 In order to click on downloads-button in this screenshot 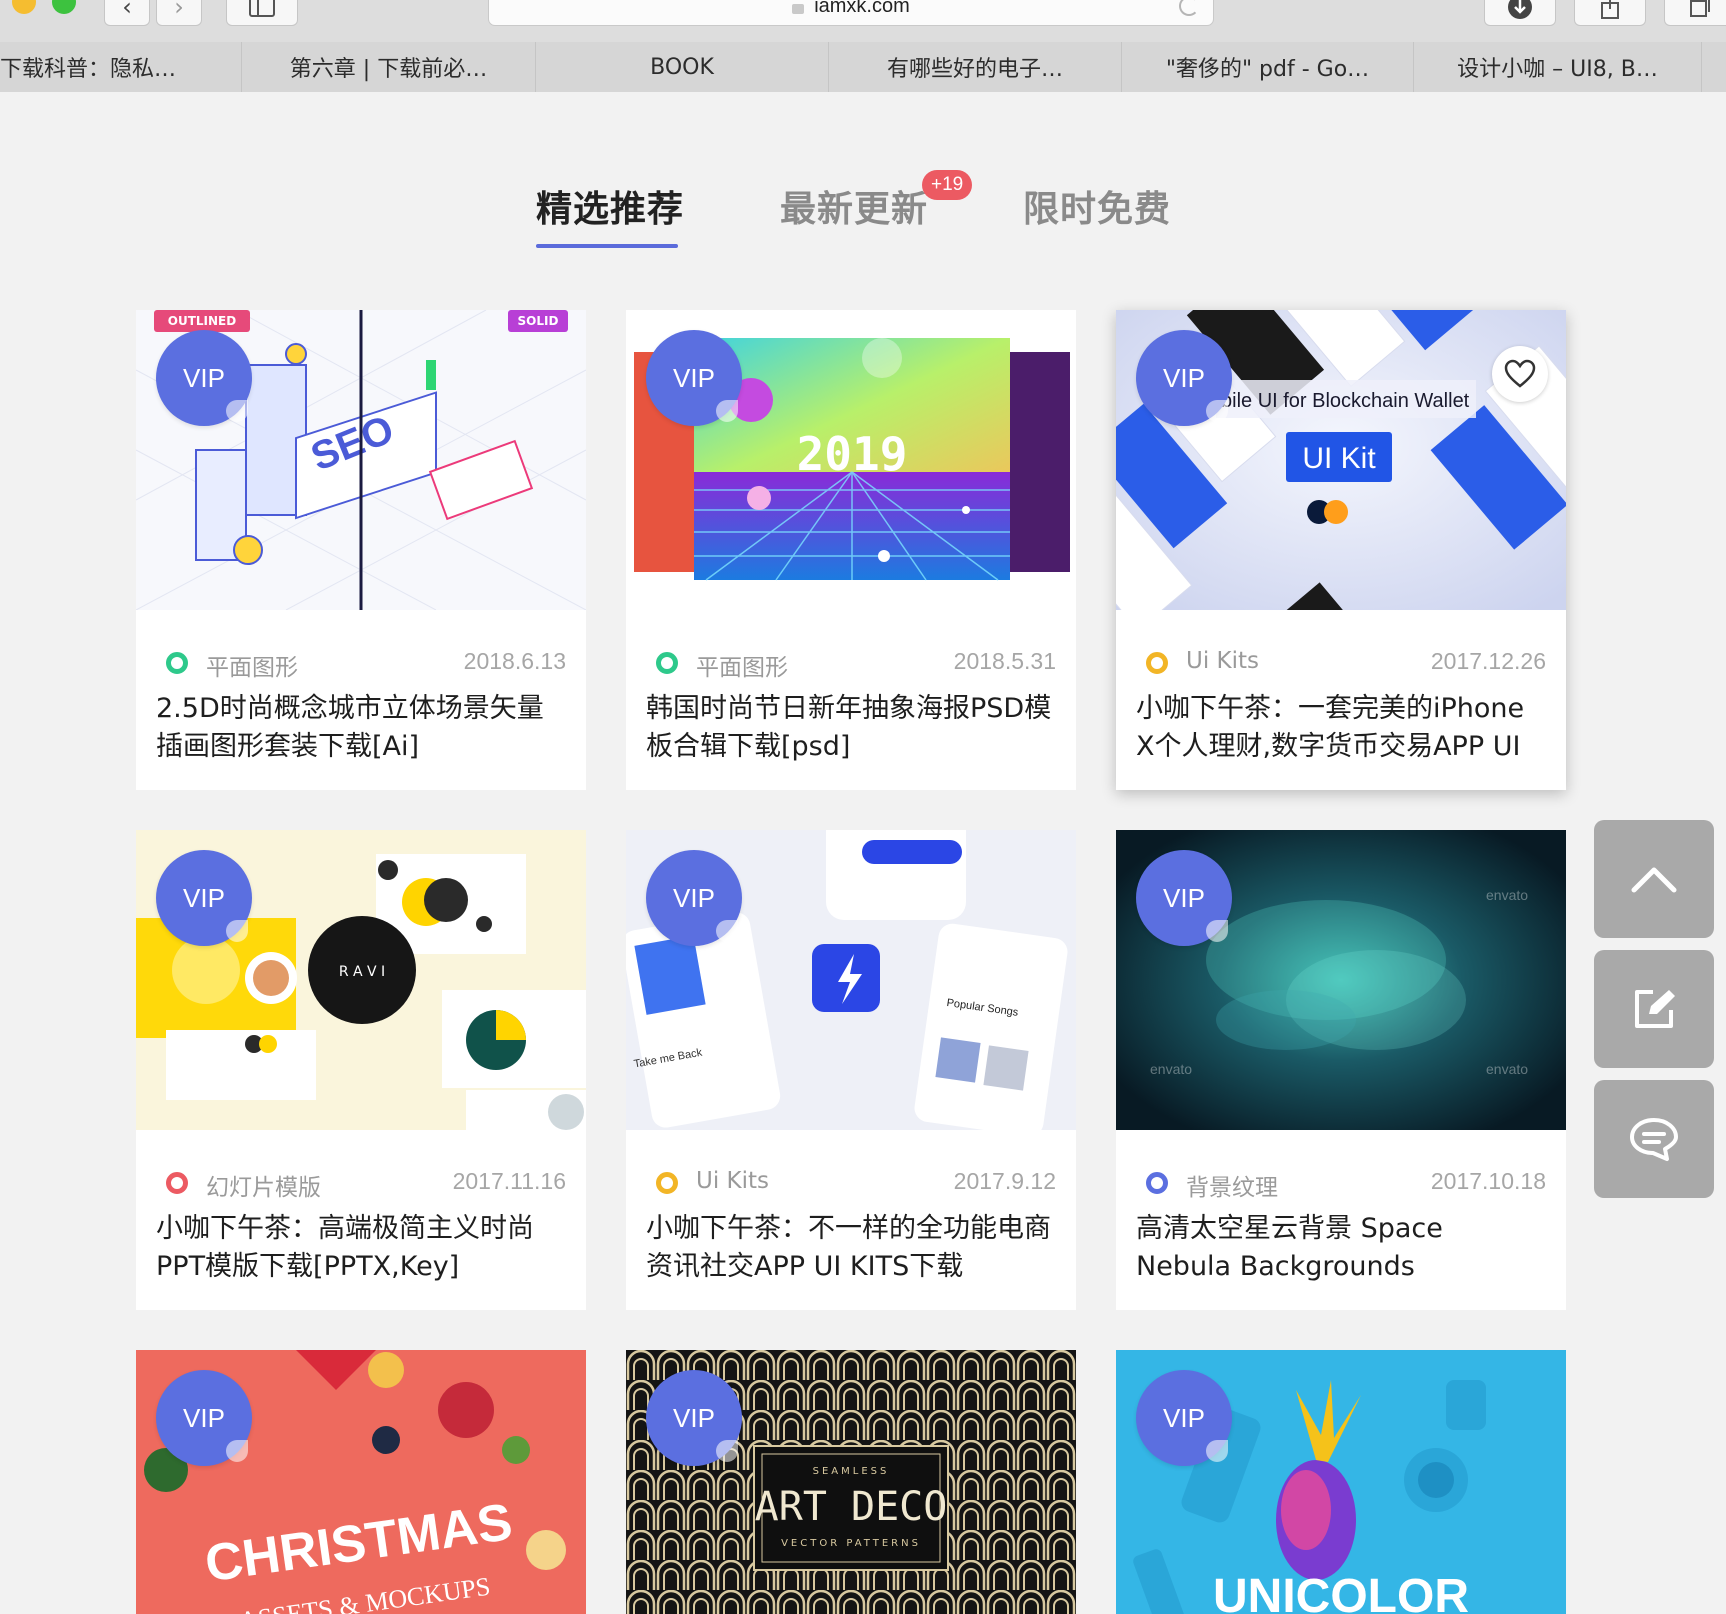, I will do `click(1520, 13)`.